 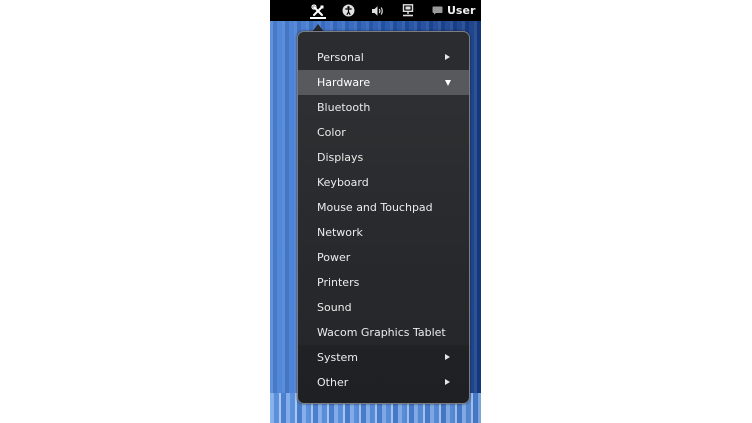 What do you see at coordinates (338, 282) in the screenshot?
I see `menu-item-label: Printers` at bounding box center [338, 282].